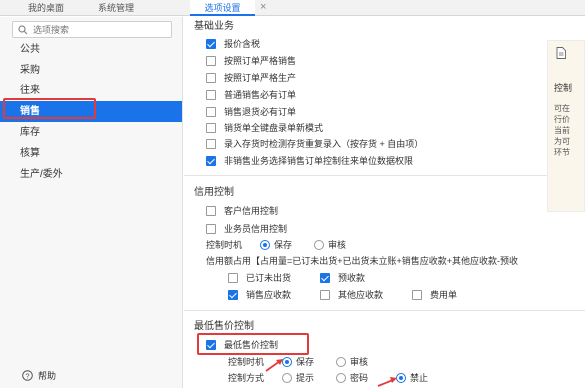 The image size is (585, 388). Describe the element at coordinates (362, 261) in the screenshot. I see `credit-formula: 信用额占用【占用量=已订未出货+已出货未立账+销售应收款+其他应收款-预收` at that location.